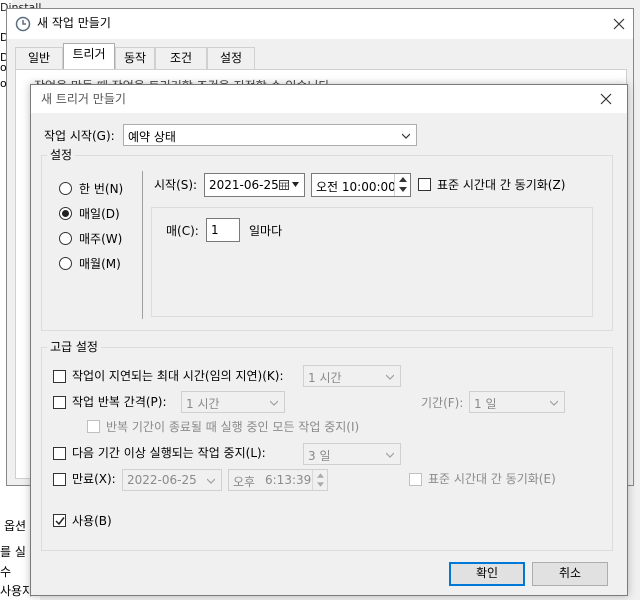 This screenshot has height=600, width=640. I want to click on radio-monthly-label: 매월(M), so click(100, 264).